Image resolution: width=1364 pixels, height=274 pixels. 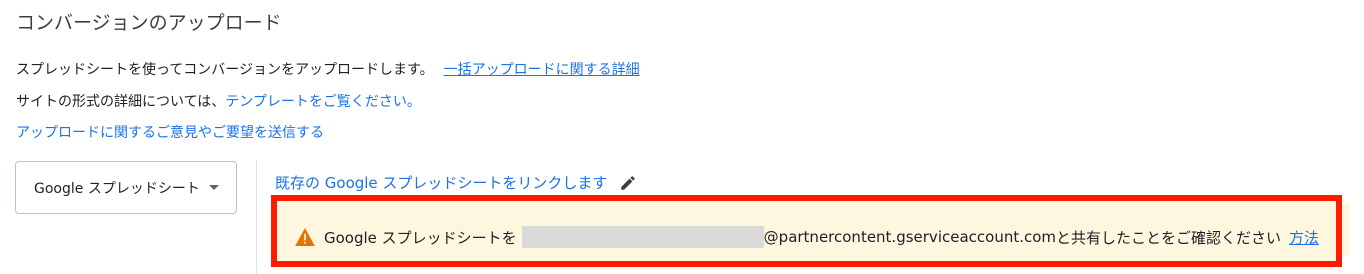 I want to click on pencil-icon, so click(x=628, y=183).